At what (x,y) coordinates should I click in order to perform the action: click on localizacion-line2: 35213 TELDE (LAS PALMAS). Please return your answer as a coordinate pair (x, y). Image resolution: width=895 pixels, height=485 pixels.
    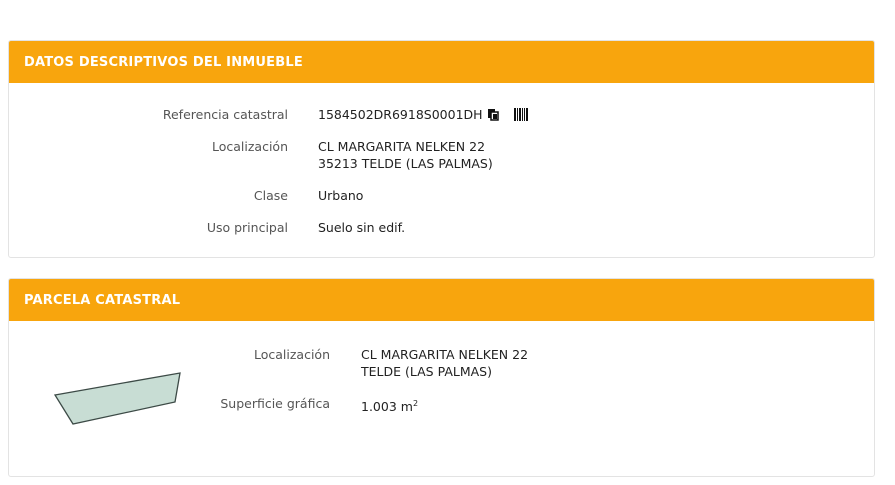
    Looking at the image, I should click on (405, 163).